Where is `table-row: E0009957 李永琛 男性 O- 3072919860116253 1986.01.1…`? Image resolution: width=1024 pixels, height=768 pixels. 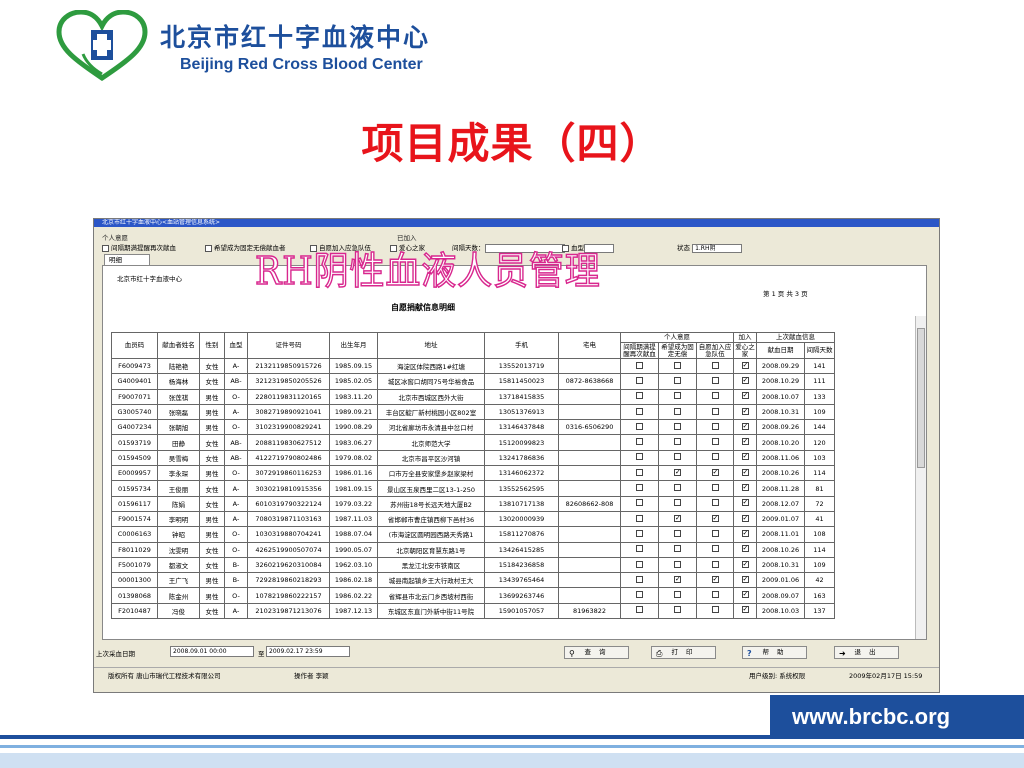
table-row: E0009957 李永琛 男性 O- 3072919860116253 1986.01.1… is located at coordinates (473, 473).